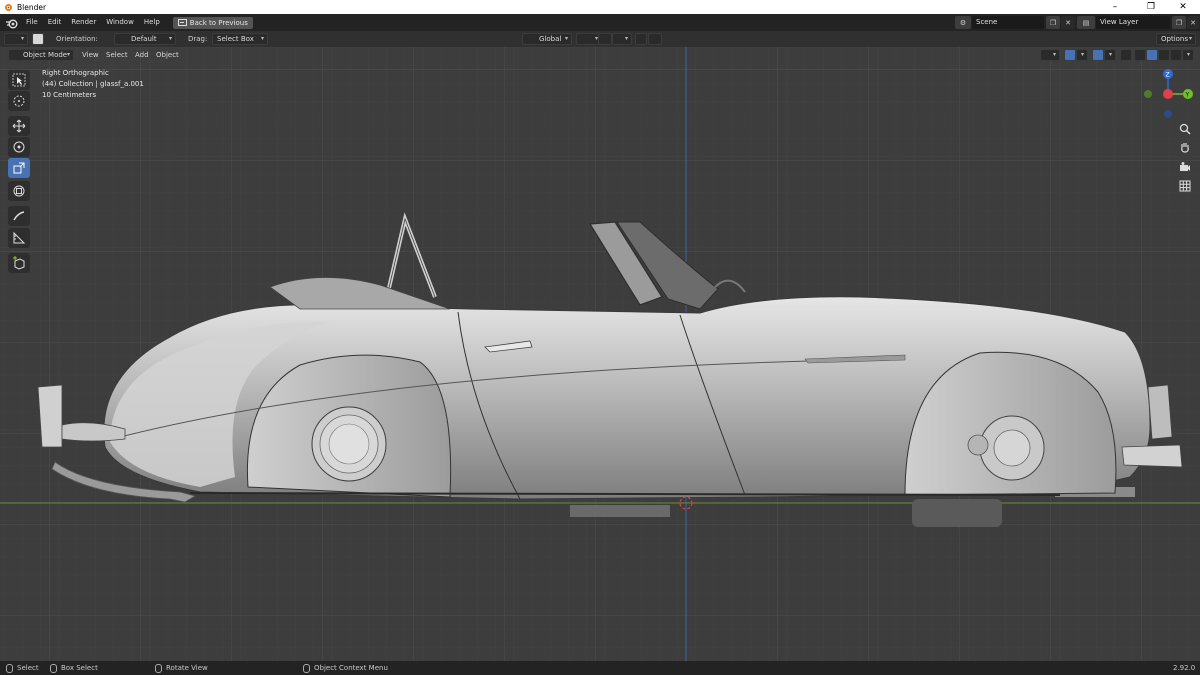 Image resolution: width=1200 pixels, height=675 pixels. I want to click on measure-tool, so click(19, 238).